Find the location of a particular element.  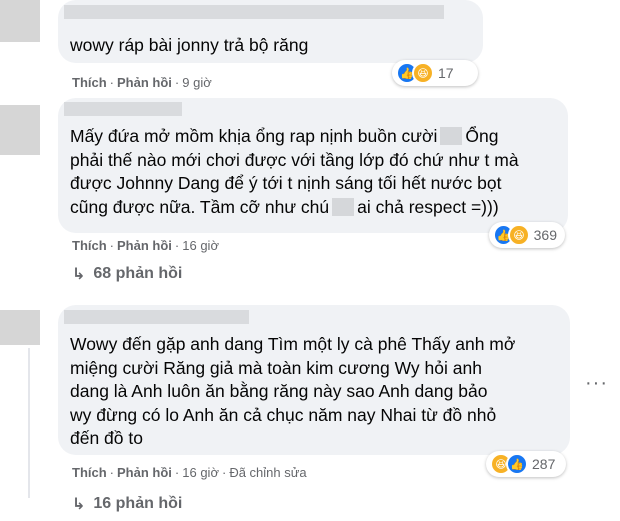

comment-actions: Thích · Phản hồi · 16 giờ · Đã chỉnh sửa is located at coordinates (189, 472).